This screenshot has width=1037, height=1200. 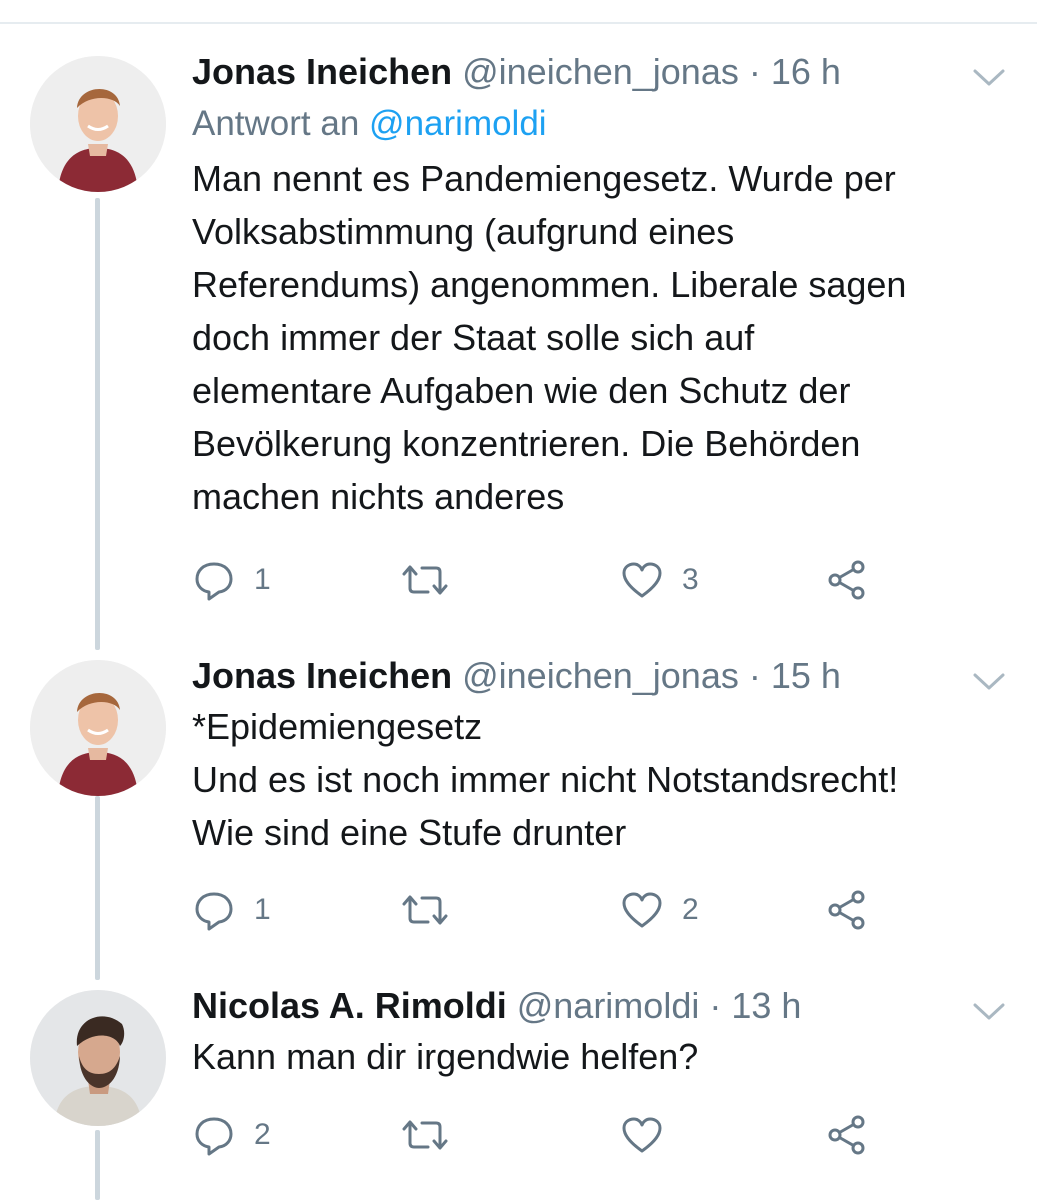 I want to click on reply-prefix: Antwort an, so click(x=276, y=123).